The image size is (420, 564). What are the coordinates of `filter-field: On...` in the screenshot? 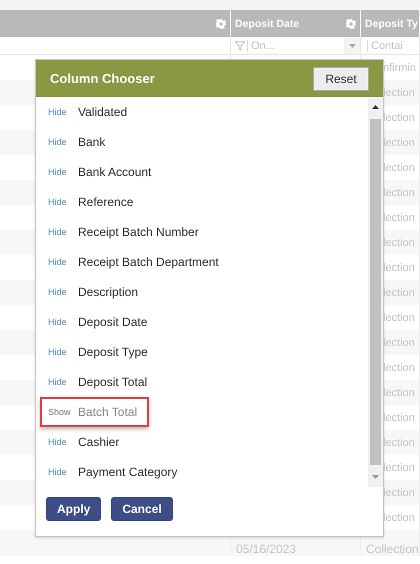 It's located at (279, 46).